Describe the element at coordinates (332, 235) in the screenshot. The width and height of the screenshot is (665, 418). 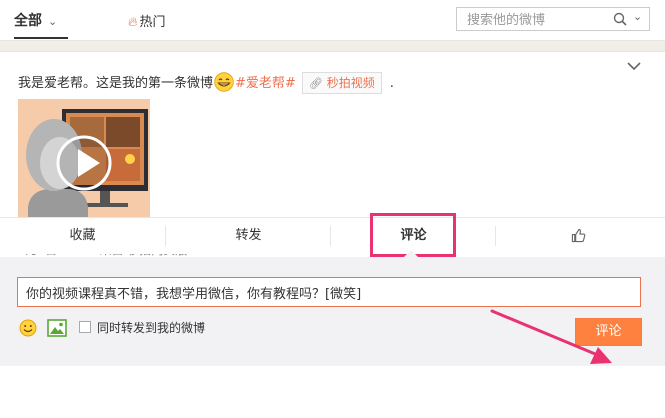
I see `action-bar: 收藏 转发 评论` at that location.